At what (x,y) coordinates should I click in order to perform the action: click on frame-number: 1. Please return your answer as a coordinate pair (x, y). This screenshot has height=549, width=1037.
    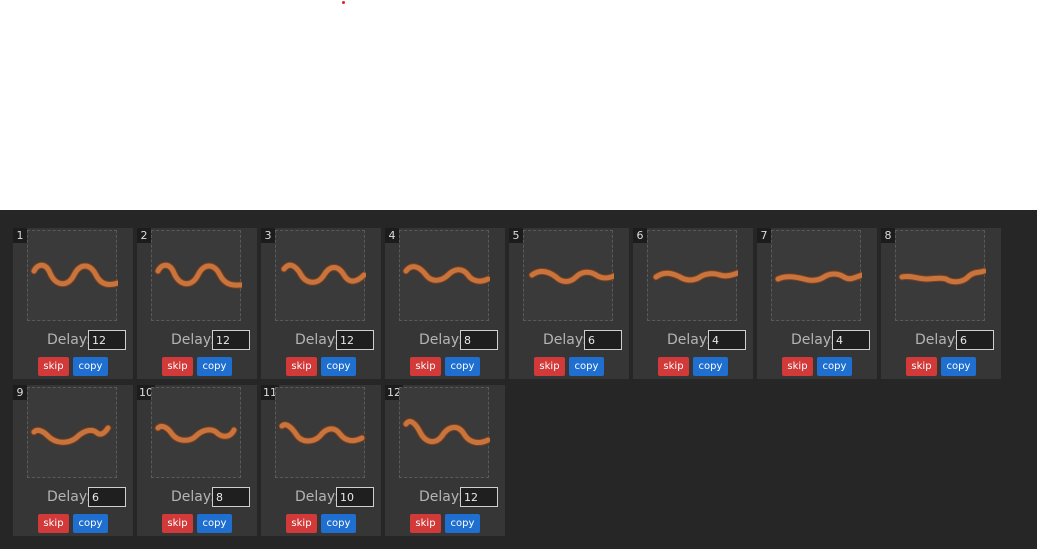
    Looking at the image, I should click on (20, 235).